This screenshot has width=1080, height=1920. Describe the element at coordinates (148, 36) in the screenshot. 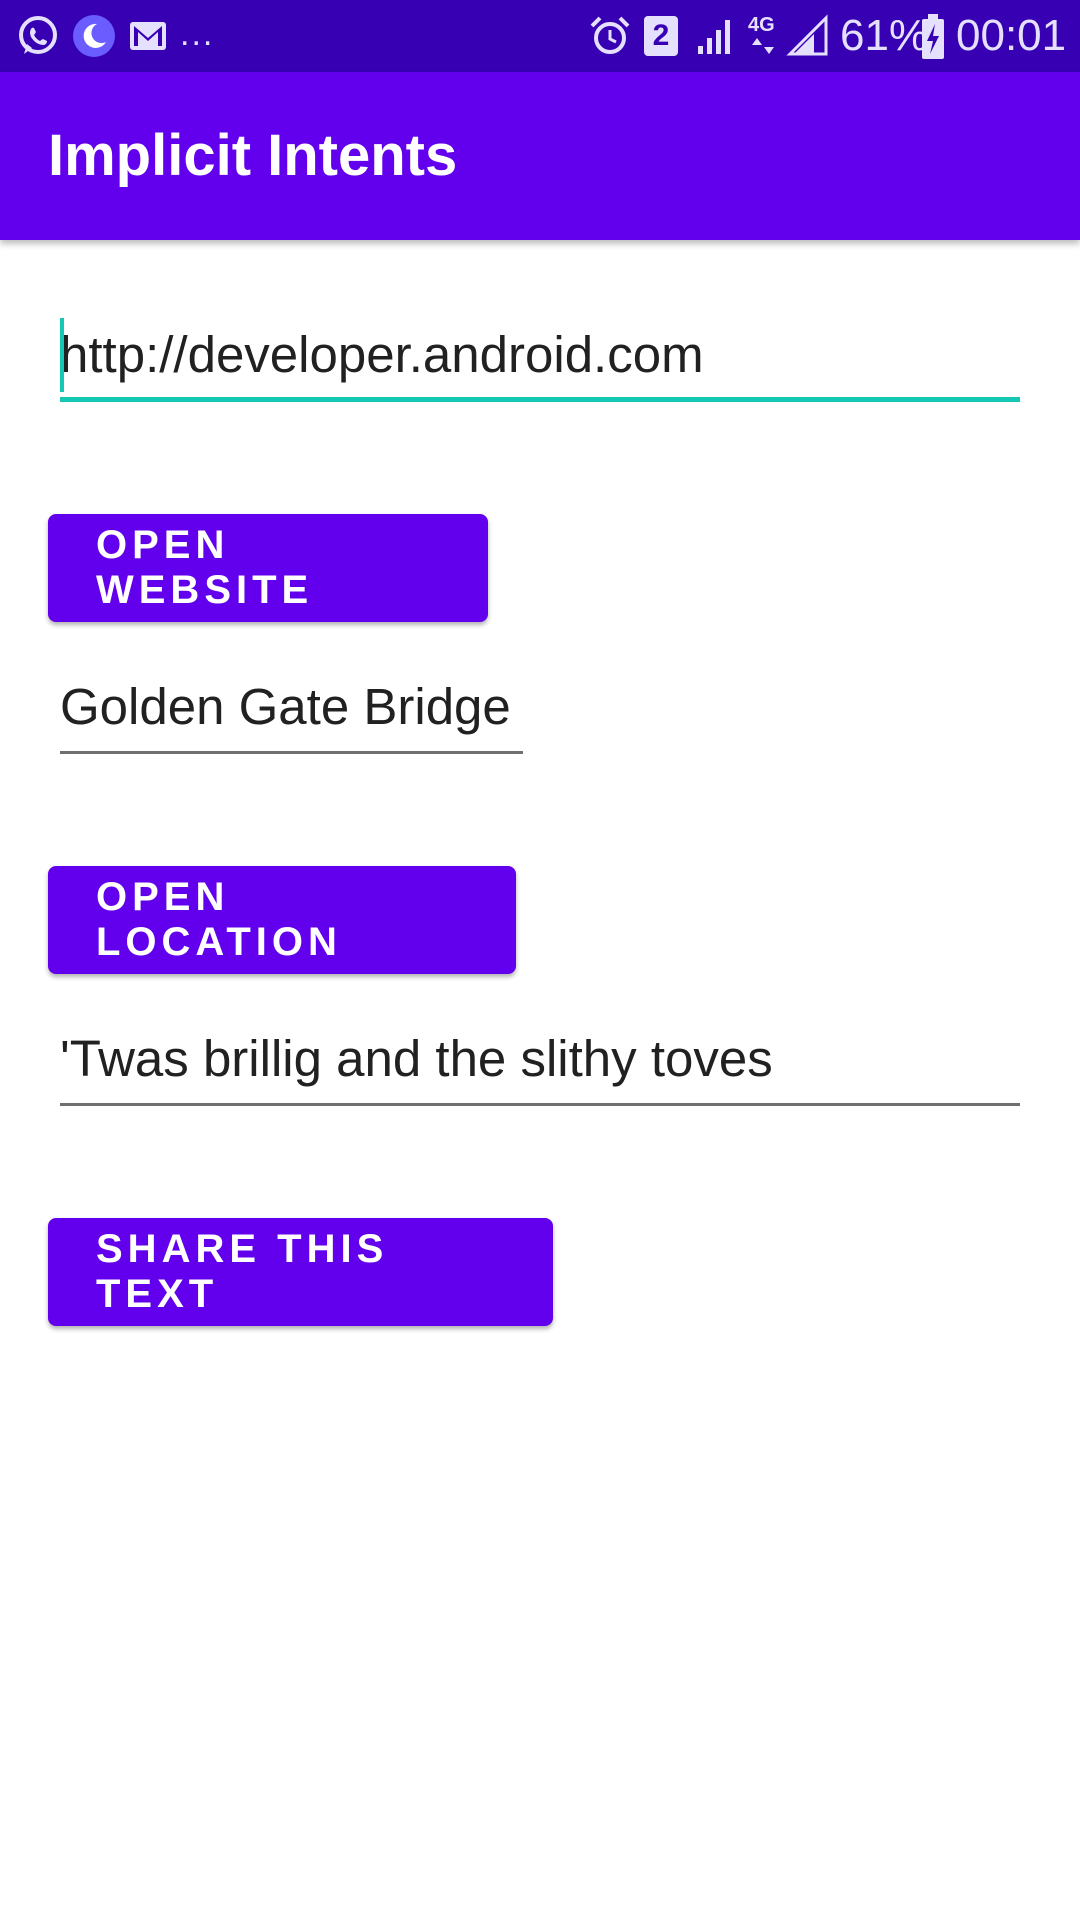

I see `gmail-icon` at that location.